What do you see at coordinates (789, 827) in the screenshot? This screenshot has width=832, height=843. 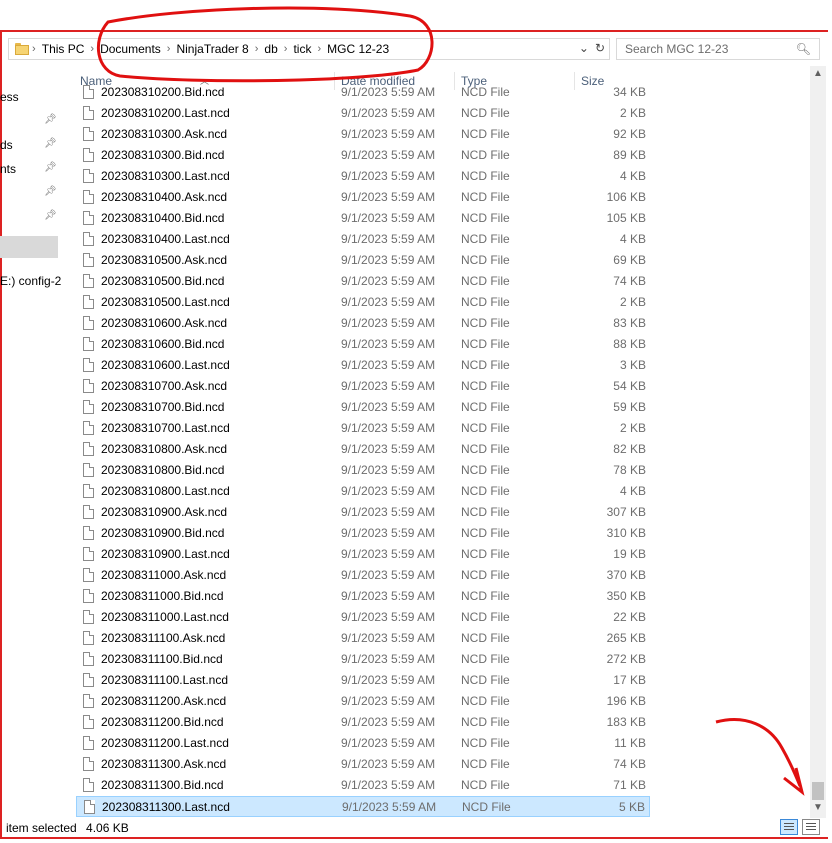 I see `details-view-icon` at bounding box center [789, 827].